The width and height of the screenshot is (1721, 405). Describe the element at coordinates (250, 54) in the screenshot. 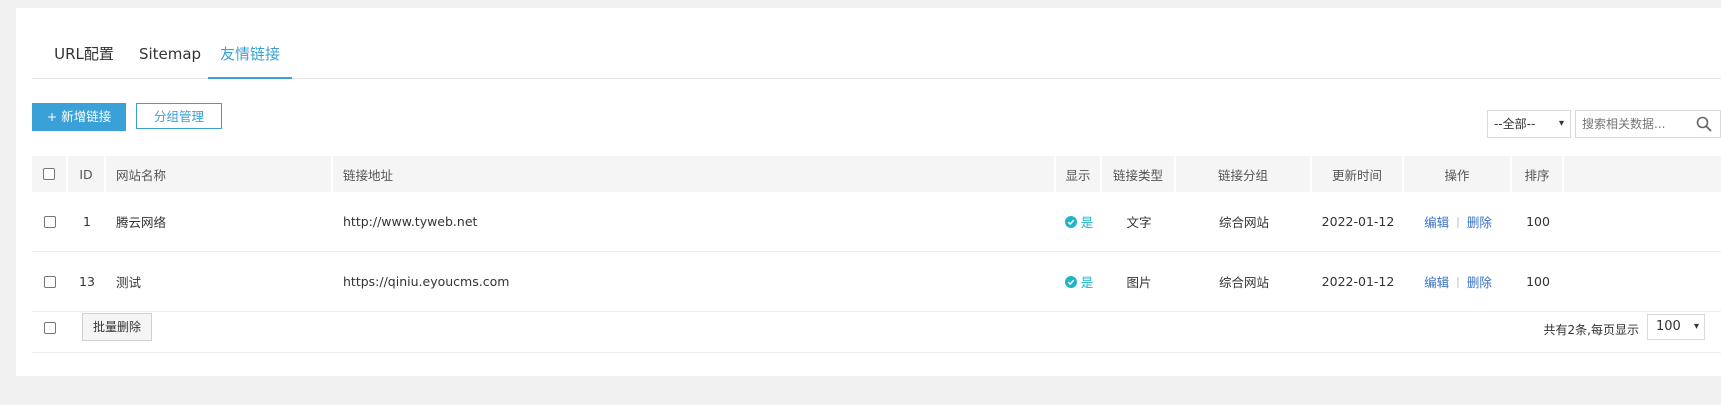

I see `tab-friend-links: 友情链接` at that location.